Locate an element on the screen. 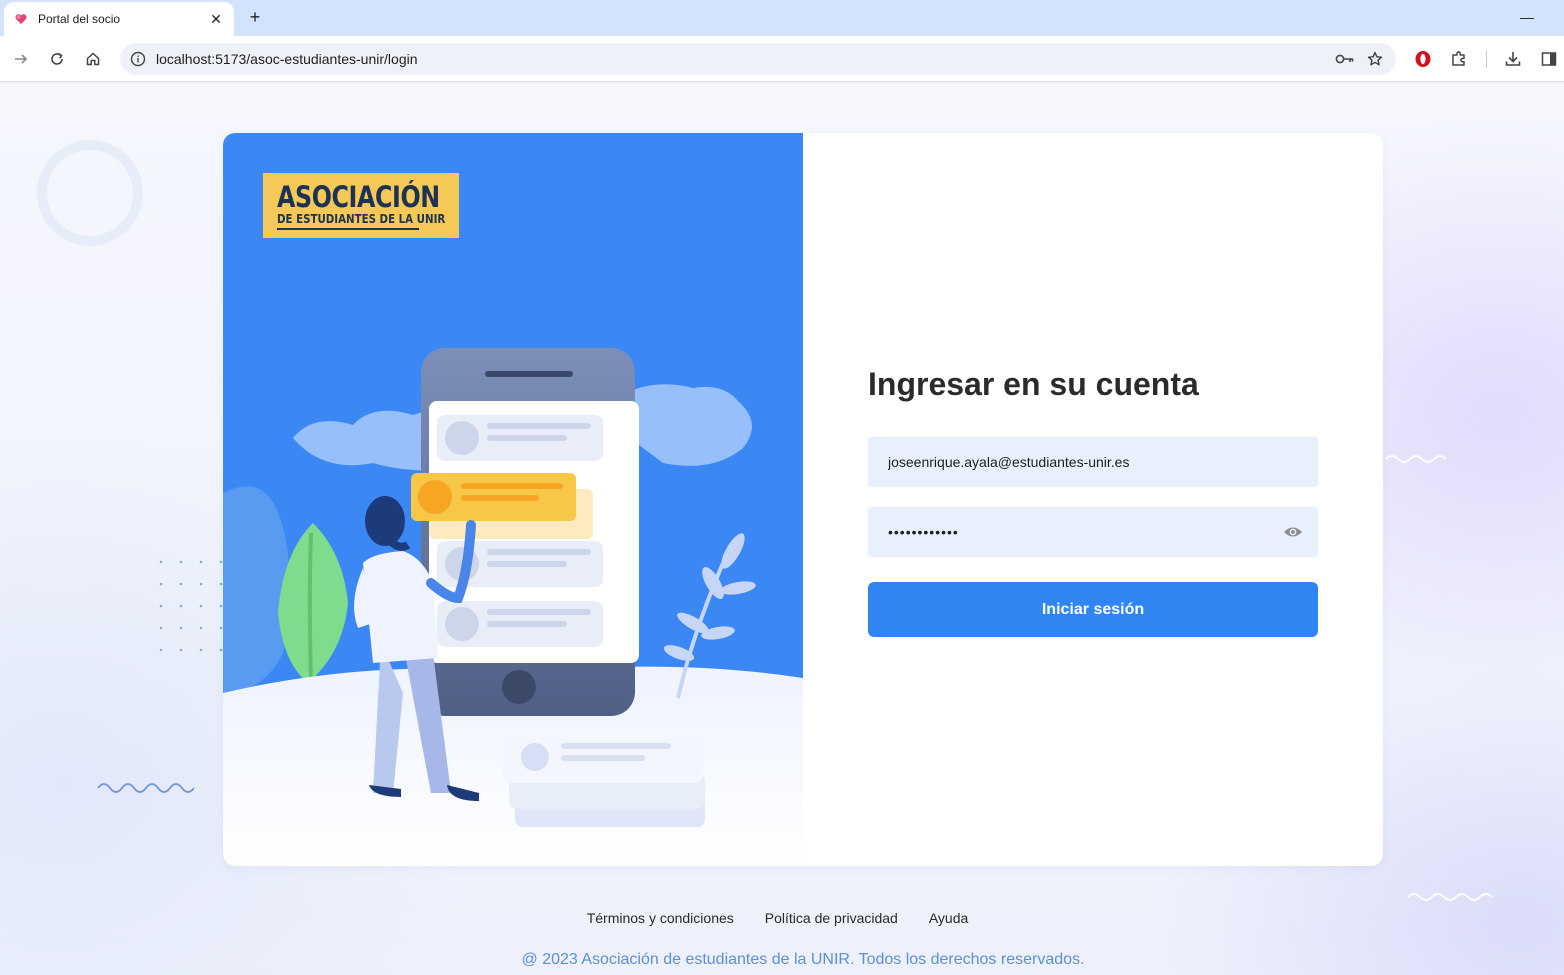  show-password-icon is located at coordinates (1293, 532).